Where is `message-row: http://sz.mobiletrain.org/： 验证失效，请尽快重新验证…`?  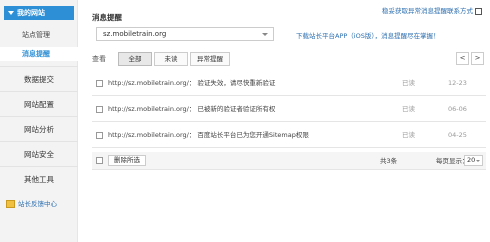 message-row: http://sz.mobiletrain.org/： 验证失效，请尽快重新验证… is located at coordinates (289, 83).